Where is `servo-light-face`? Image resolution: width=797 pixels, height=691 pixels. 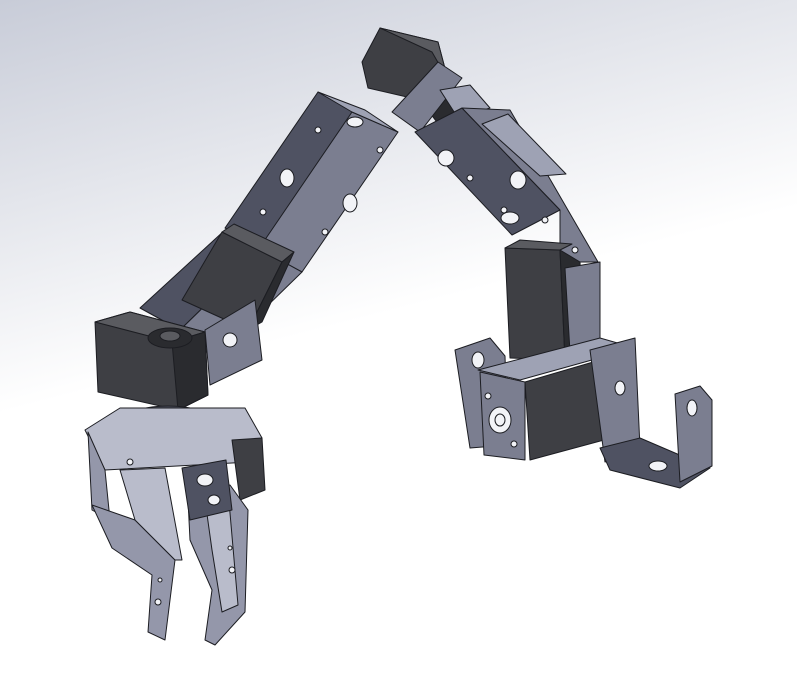
servo-light-face is located at coordinates (170, 336).